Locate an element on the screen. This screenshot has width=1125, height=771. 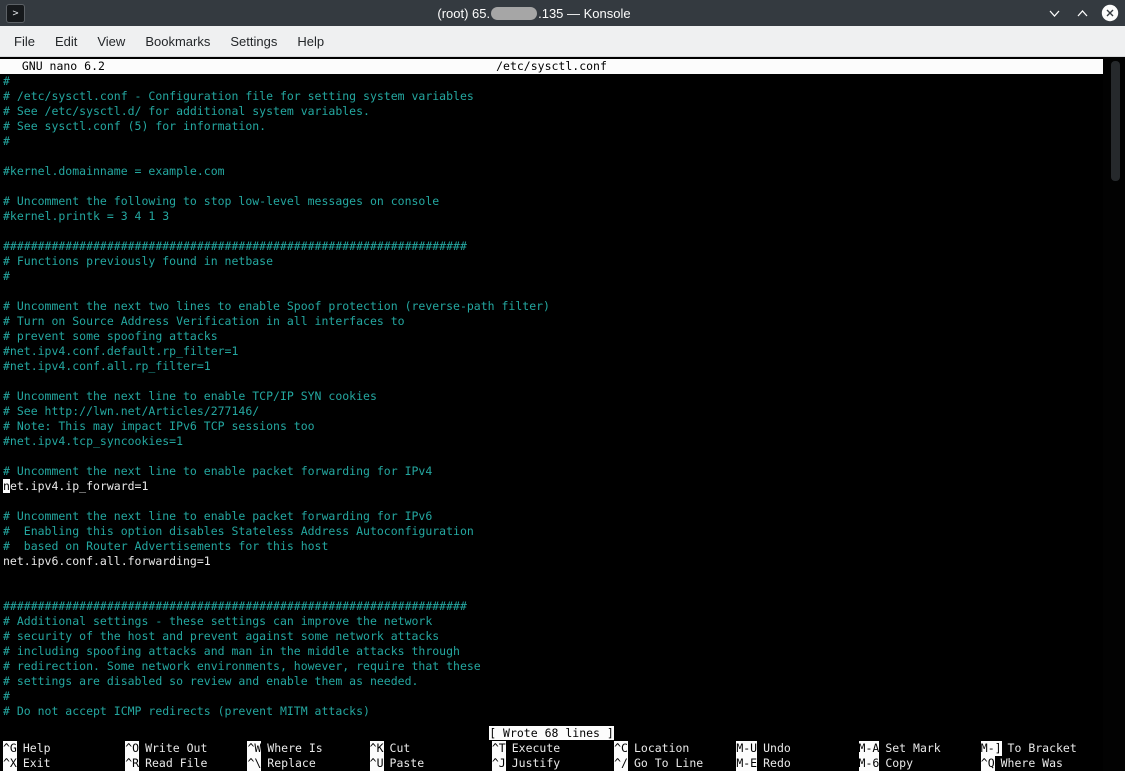
shortcut-label: Cut is located at coordinates (400, 748).